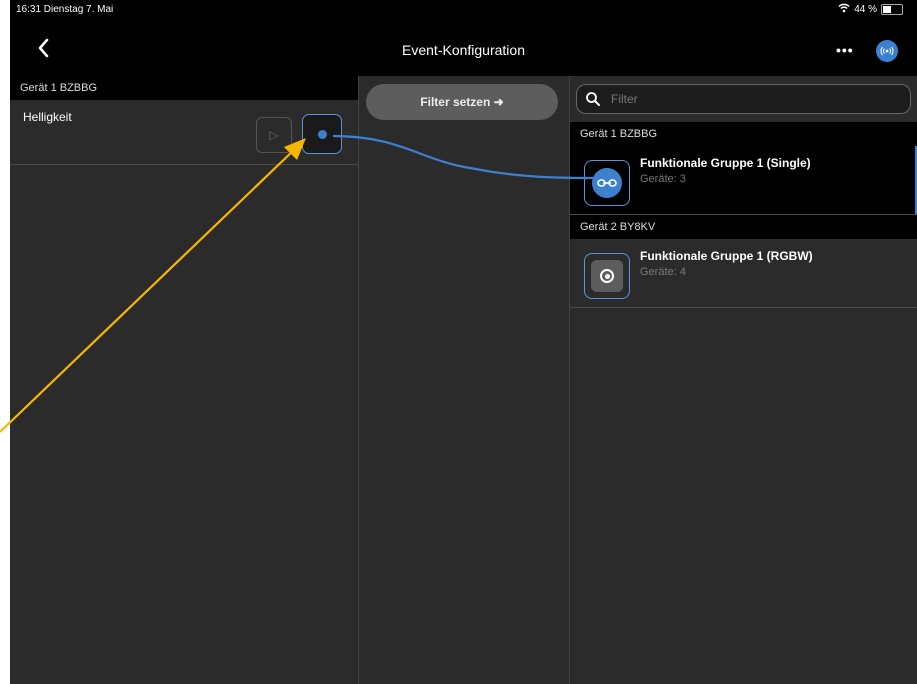 This screenshot has height=684, width=917. Describe the element at coordinates (887, 51) in the screenshot. I see `live-icon` at that location.